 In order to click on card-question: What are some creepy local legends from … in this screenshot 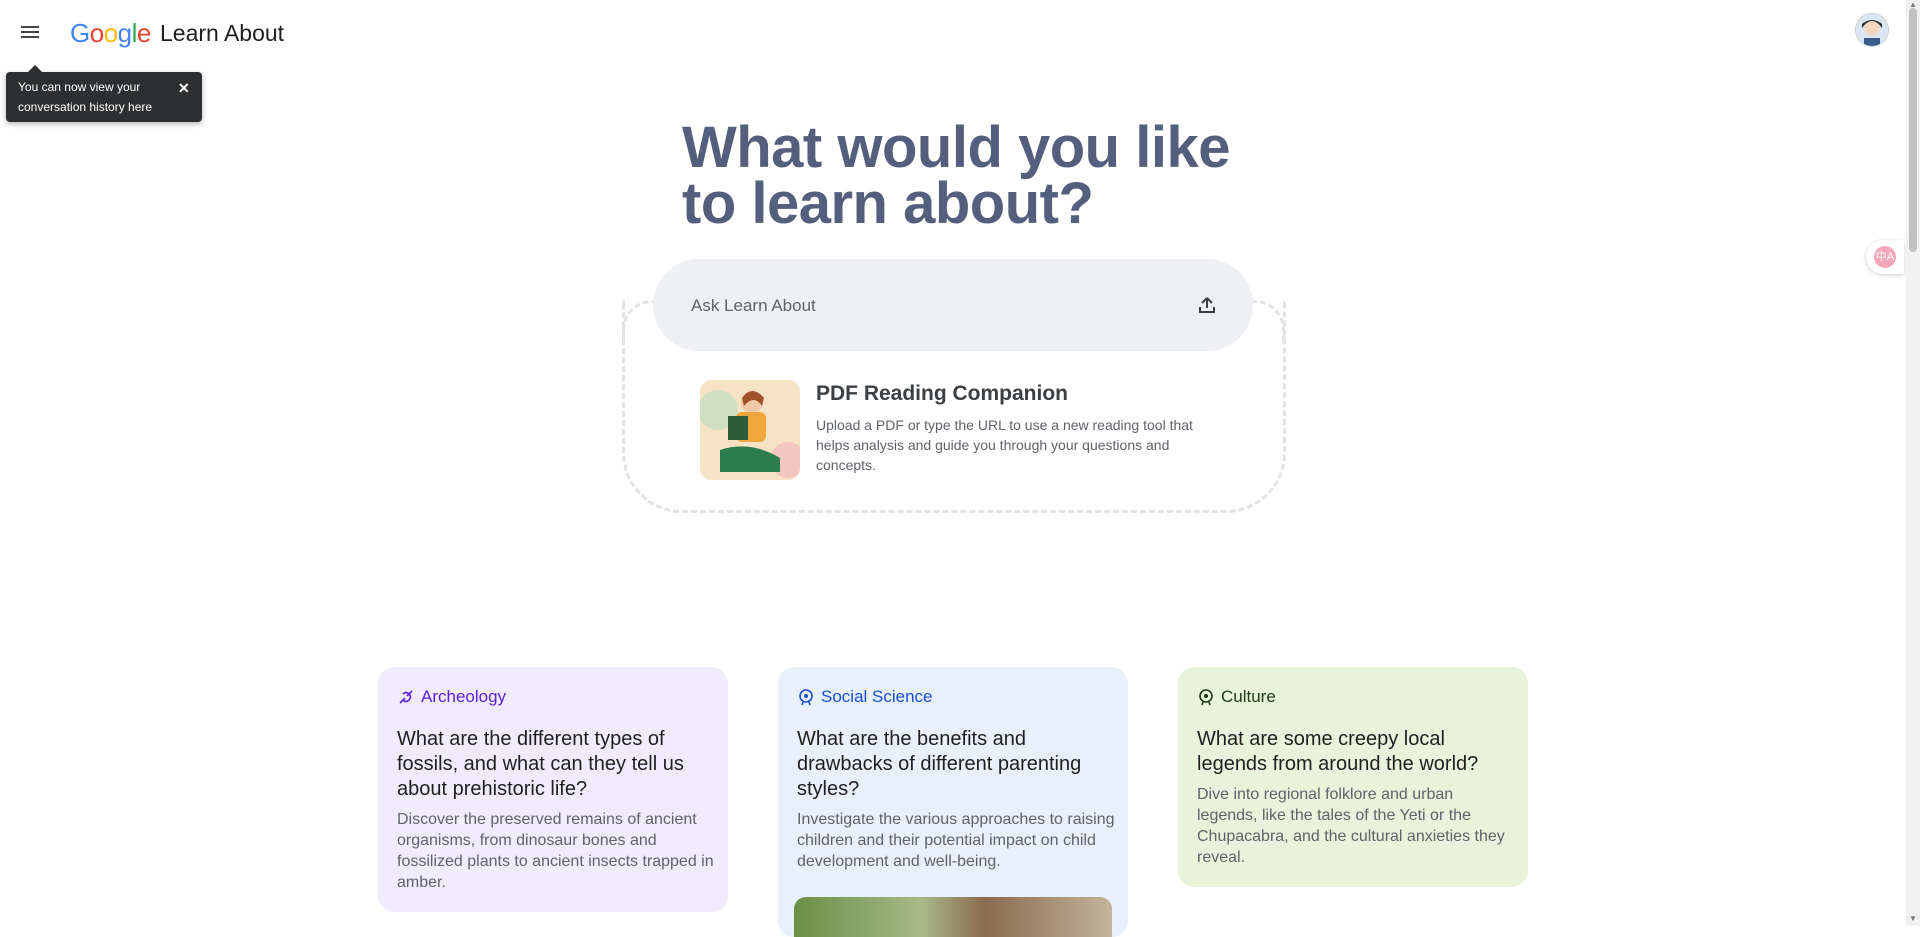, I will do `click(1338, 751)`.